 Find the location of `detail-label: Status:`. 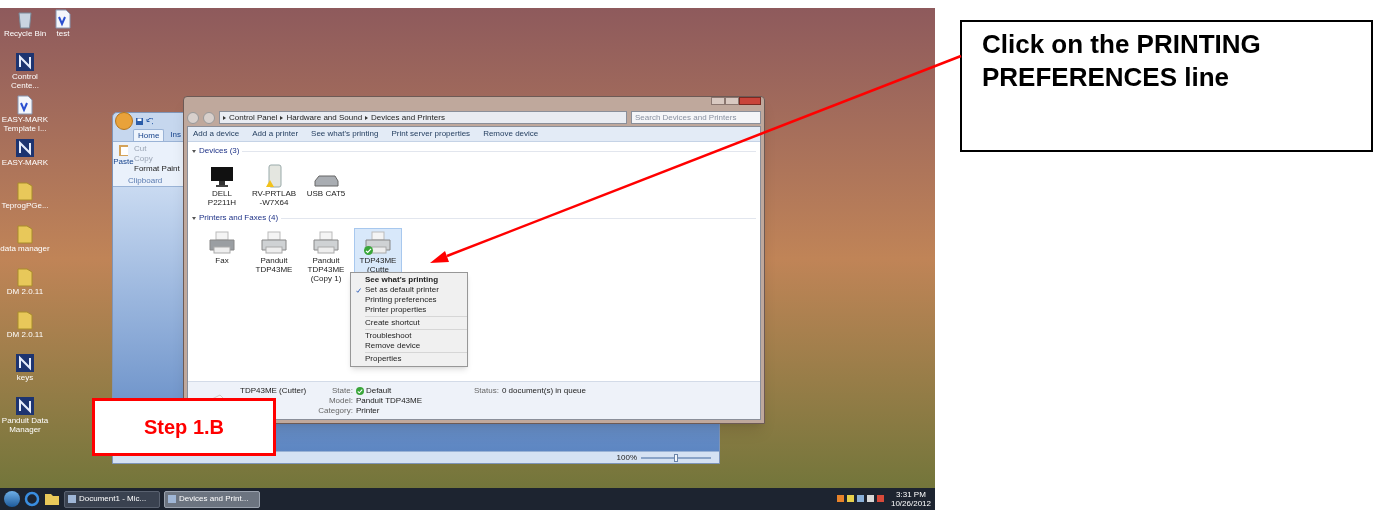

detail-label: Status: is located at coordinates (486, 391).